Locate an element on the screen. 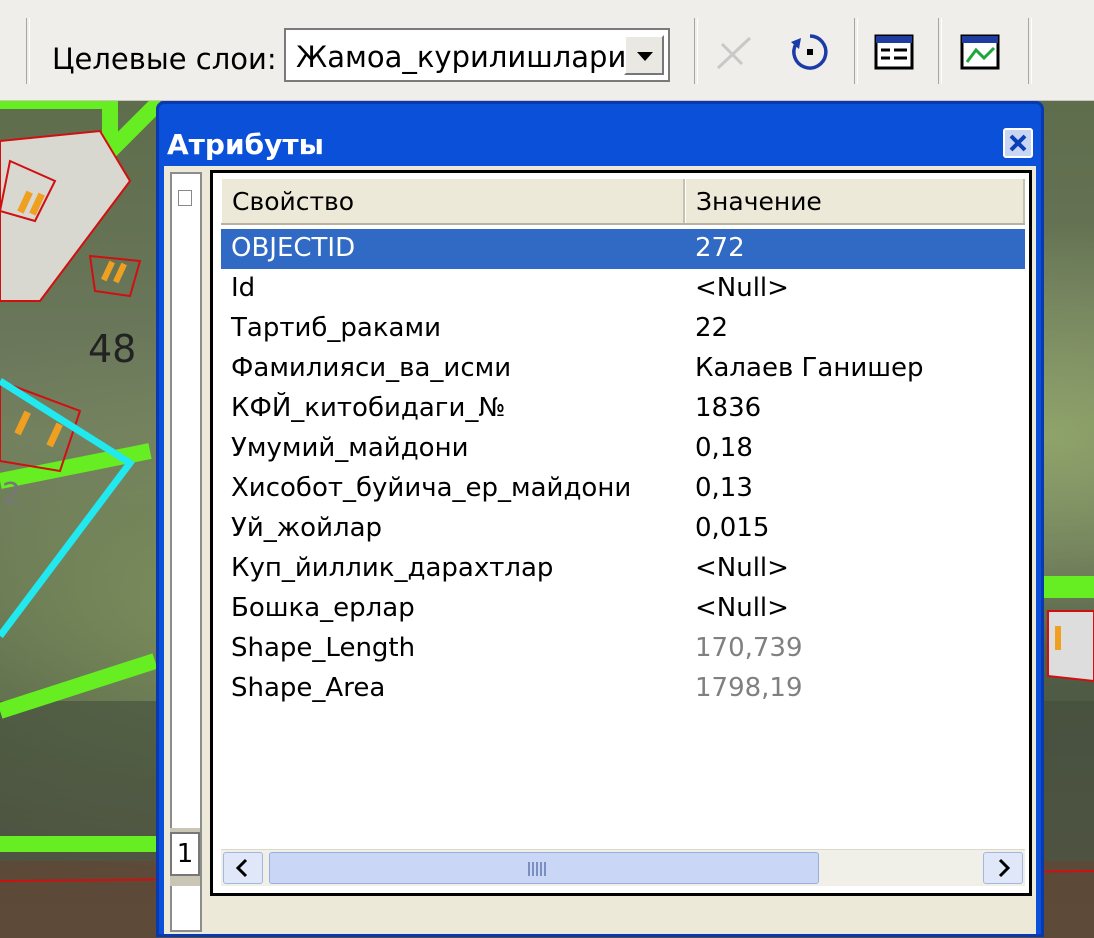 This screenshot has height=938, width=1094. column-header-property: Свойство is located at coordinates (453, 201).